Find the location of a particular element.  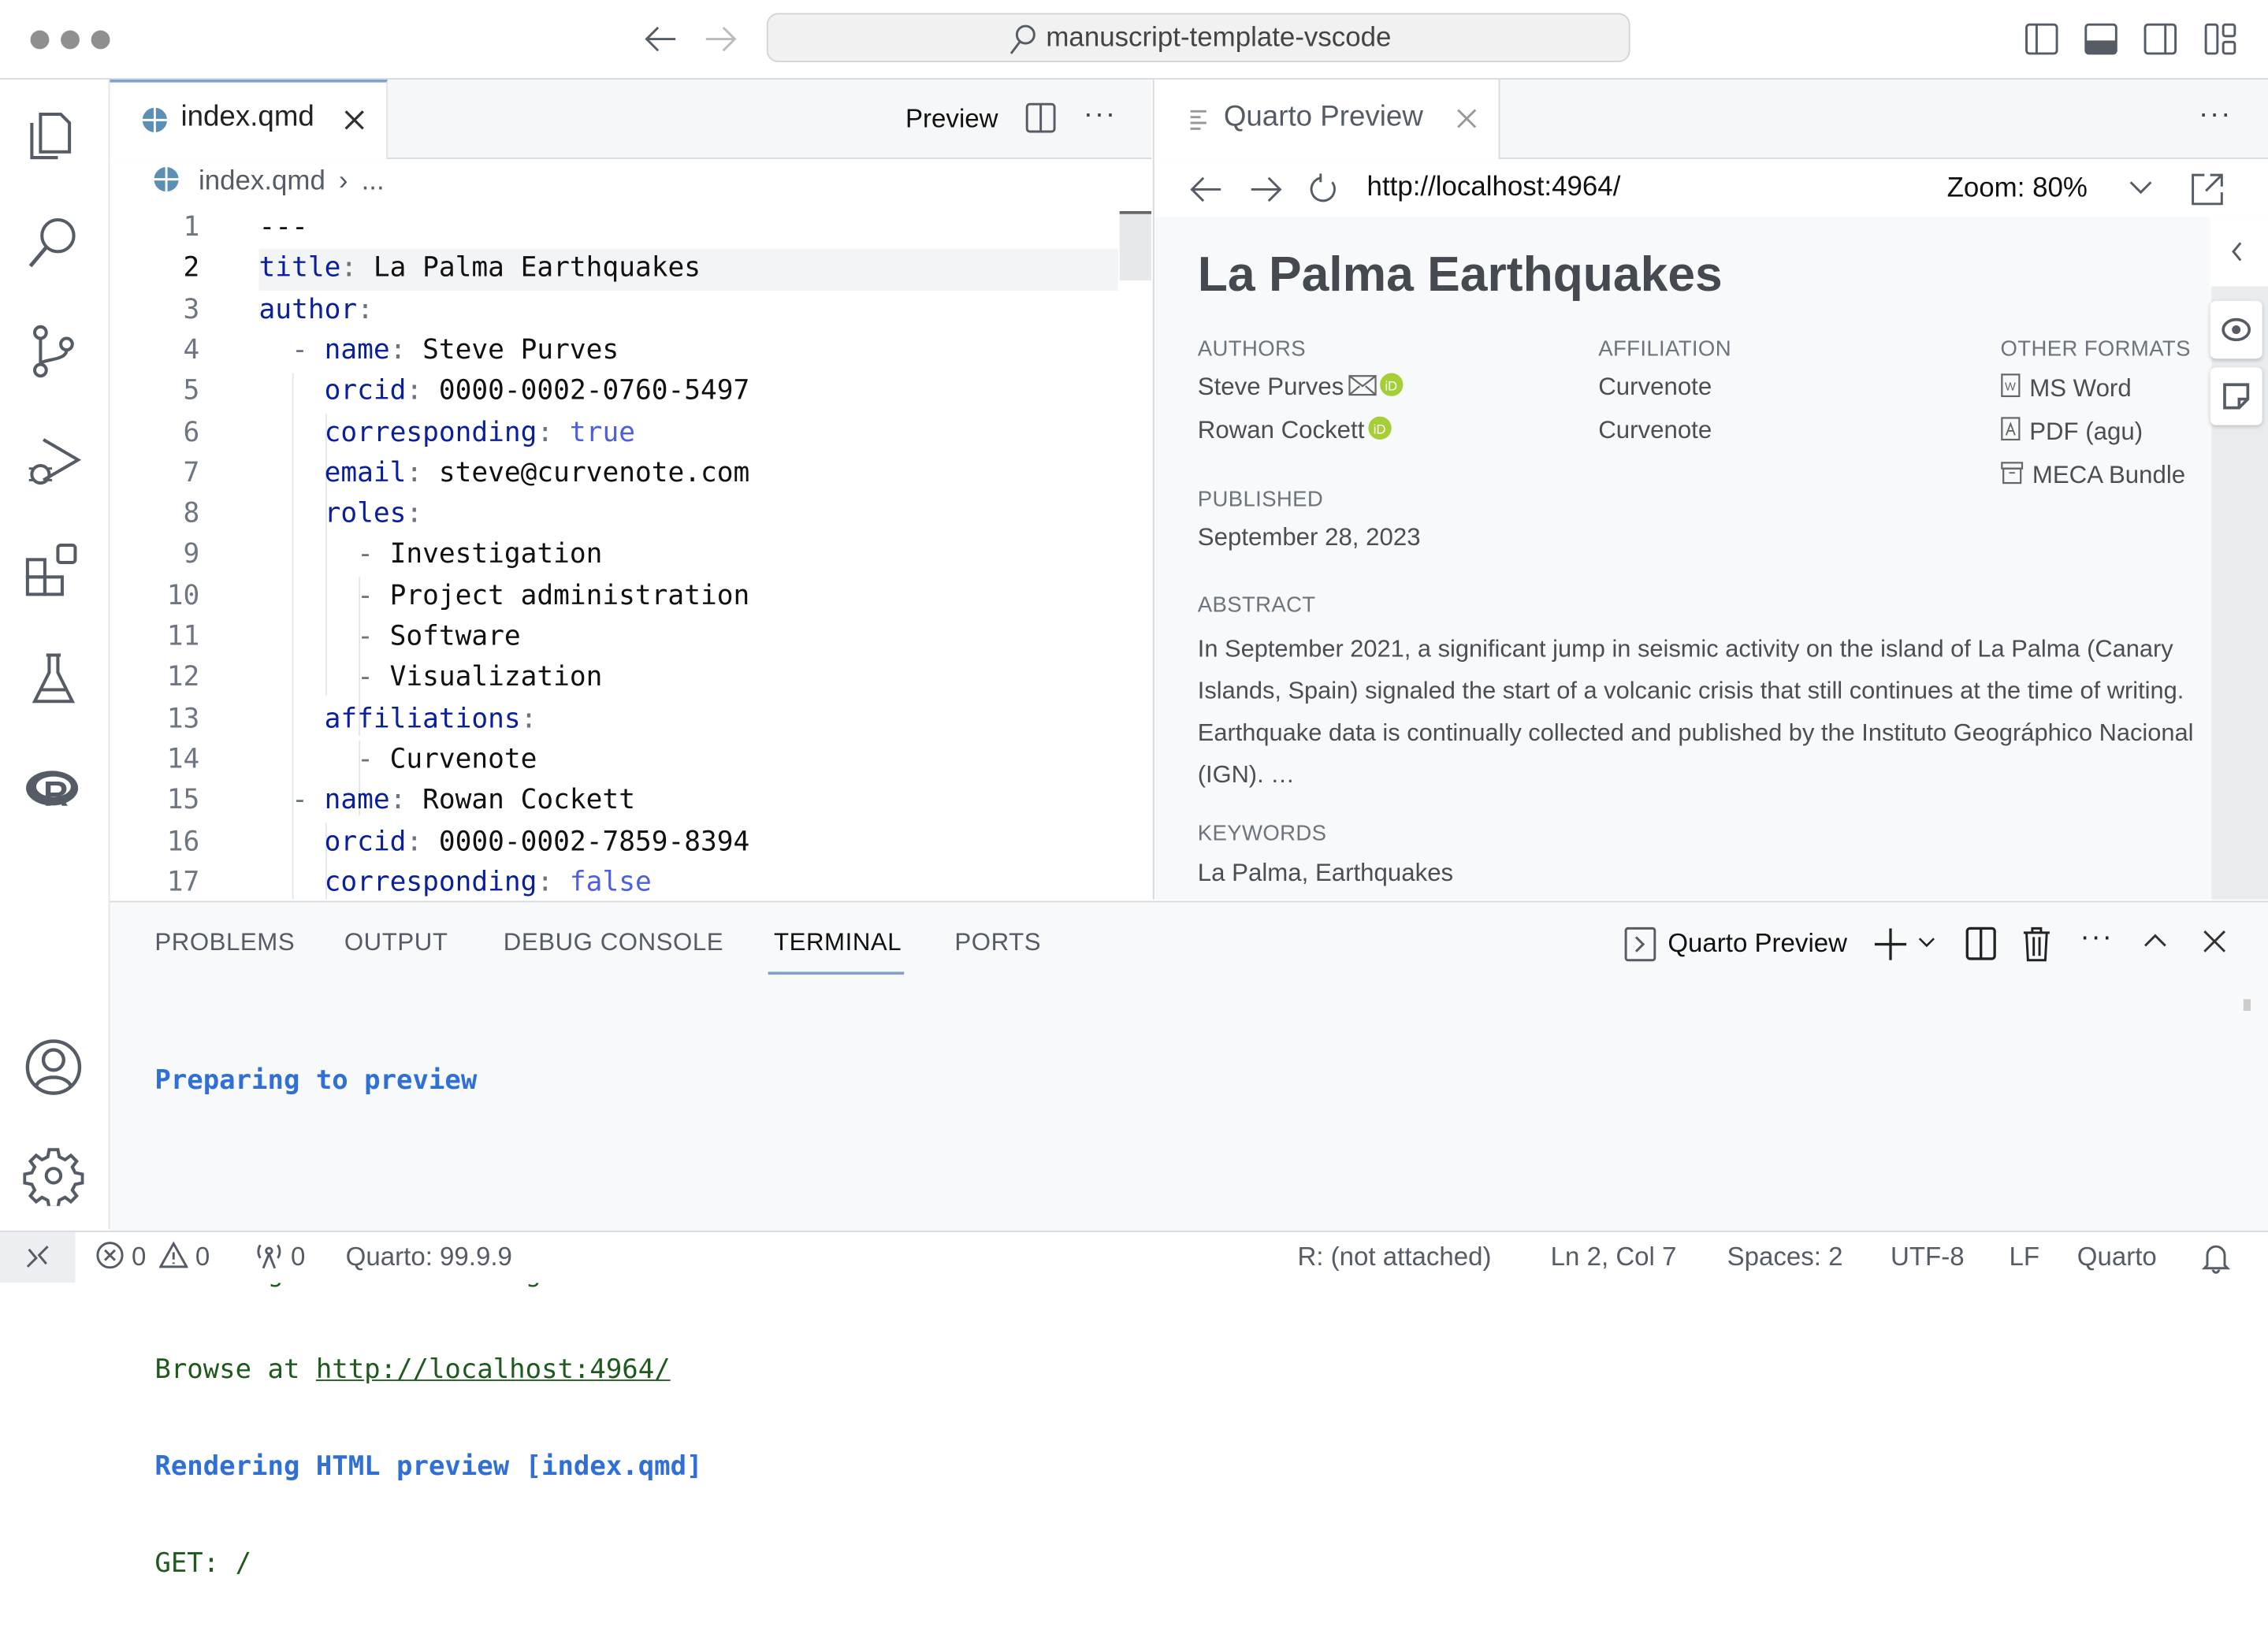

tab-output: OUTPUT is located at coordinates (396, 943).